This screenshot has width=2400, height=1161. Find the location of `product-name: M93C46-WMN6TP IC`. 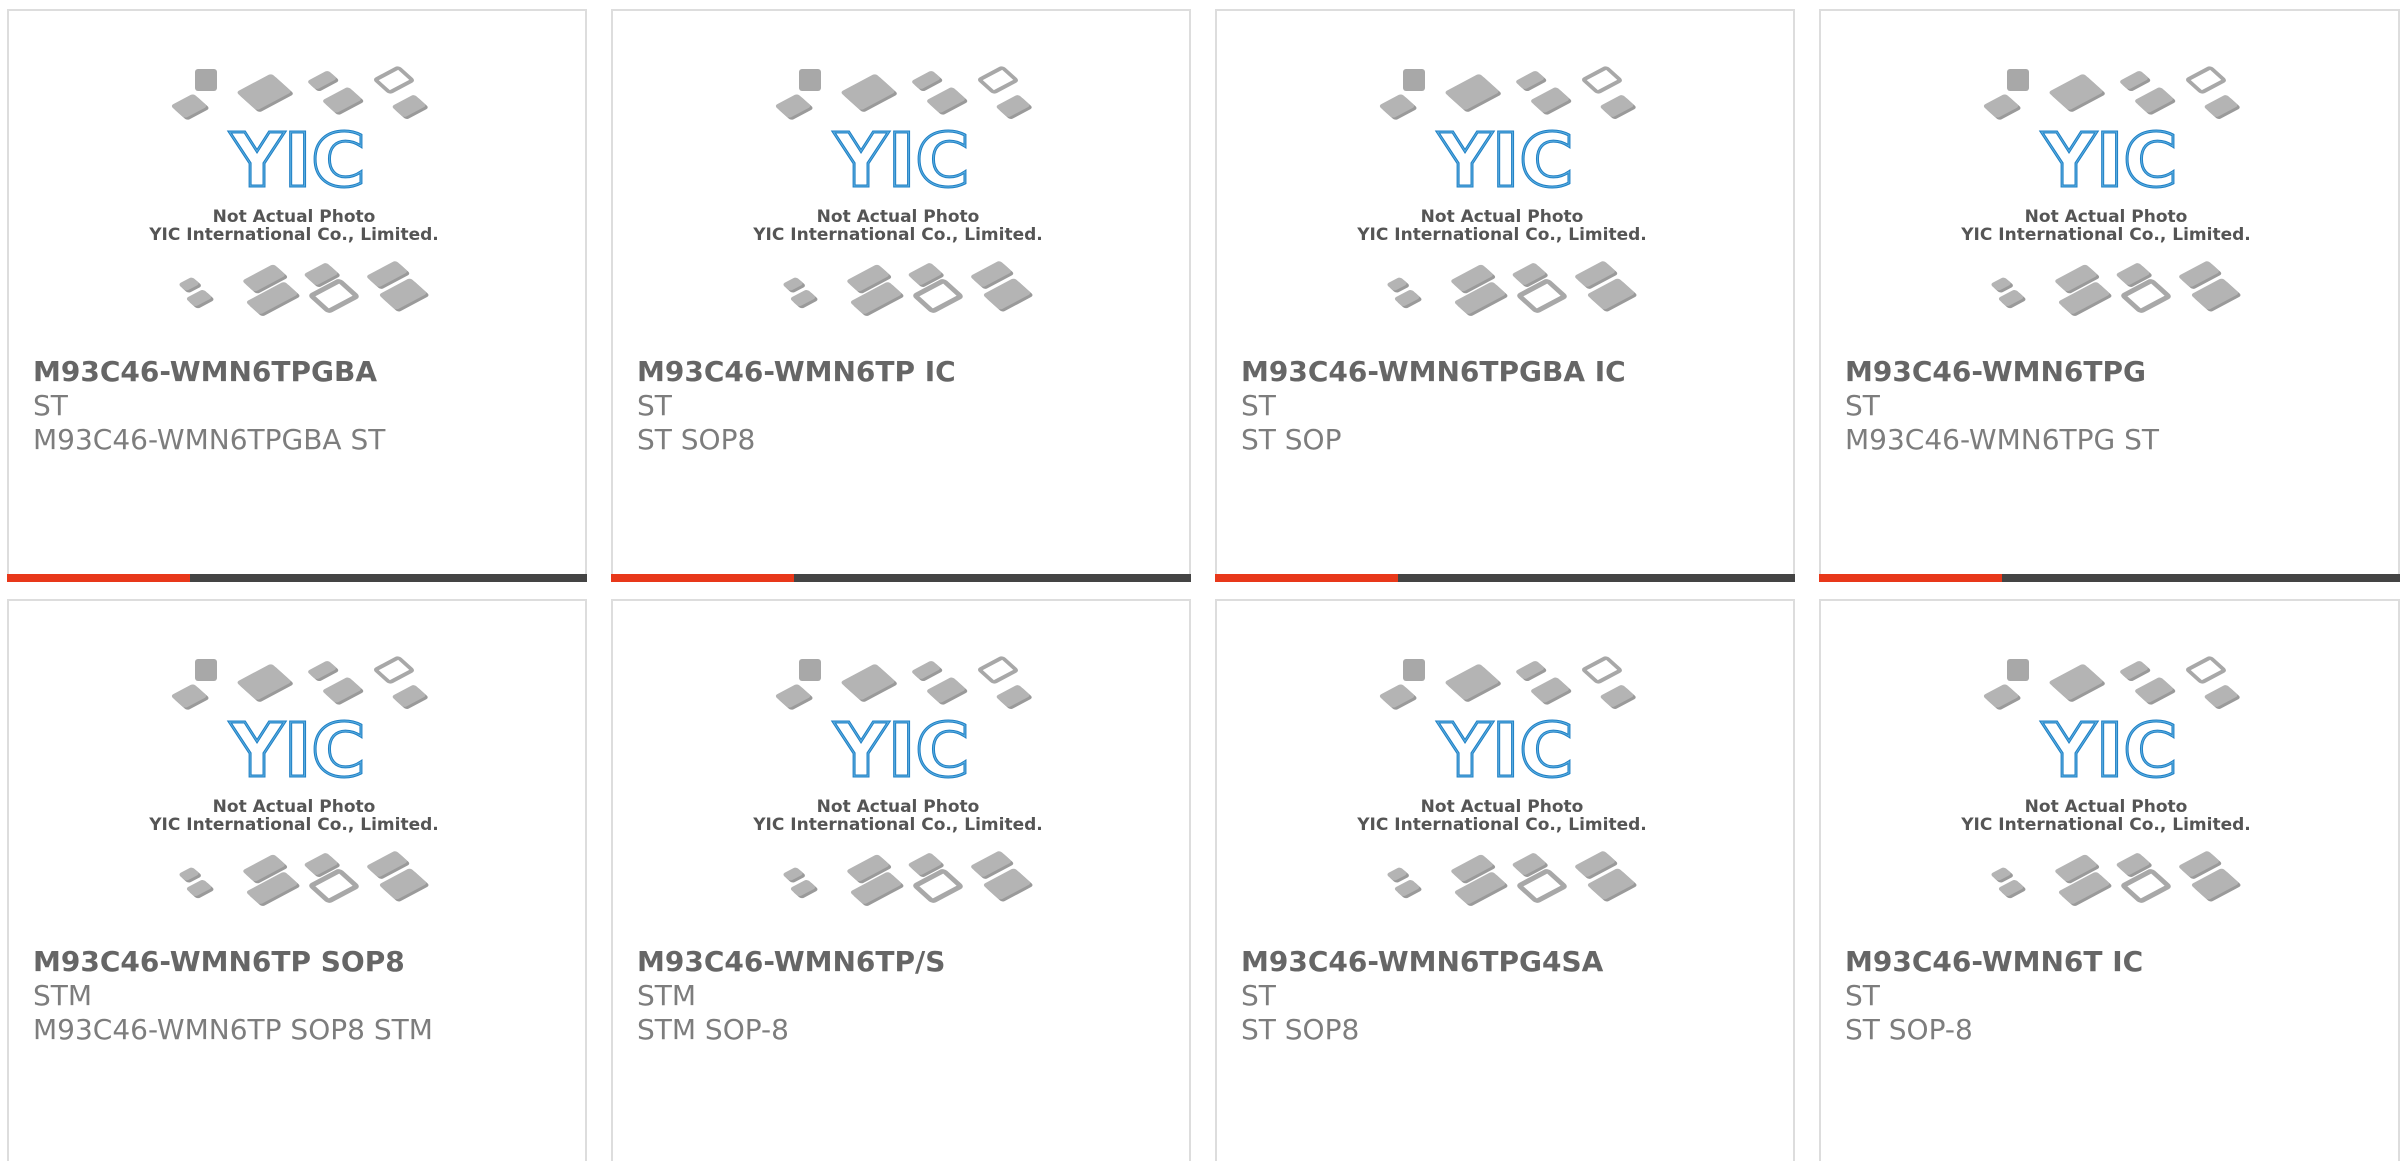

product-name: M93C46-WMN6TP IC is located at coordinates (905, 372).